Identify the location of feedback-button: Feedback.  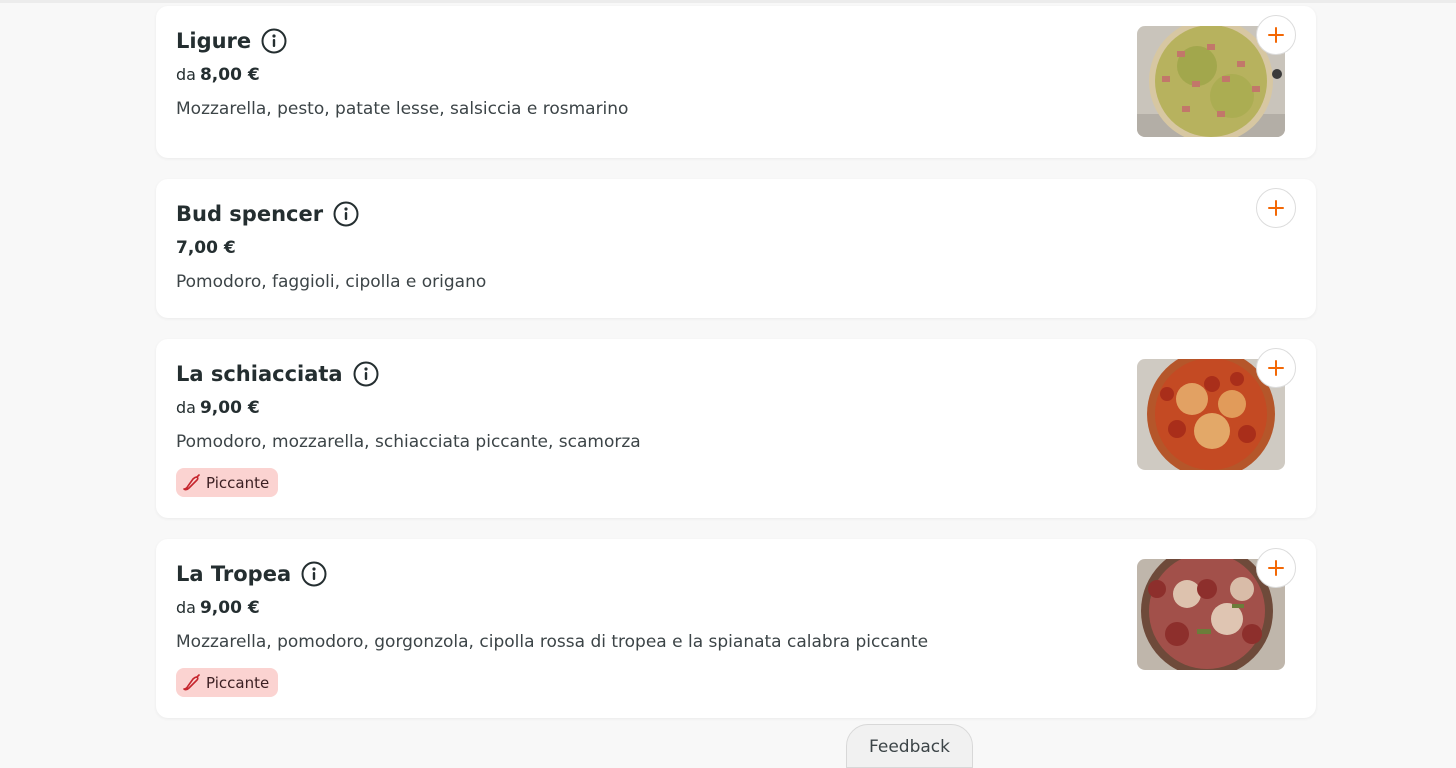
(909, 746).